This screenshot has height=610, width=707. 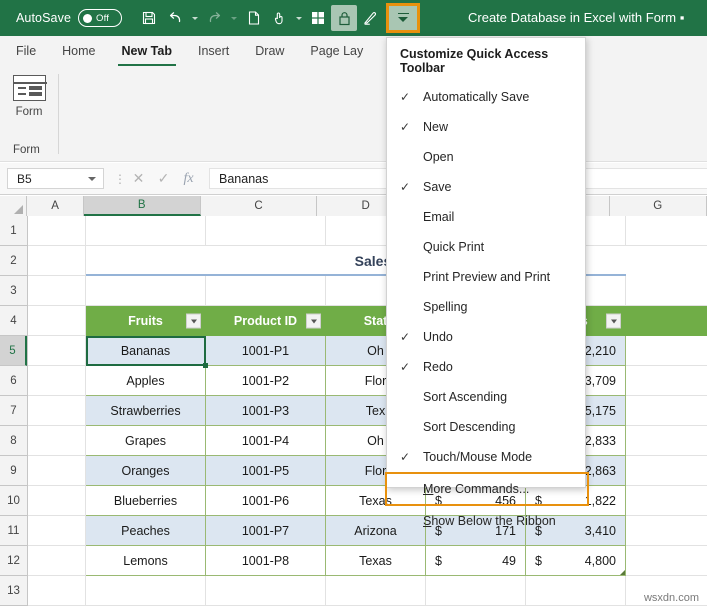 What do you see at coordinates (486, 521) in the screenshot?
I see `qat-menu-item-show-below-the-ribbon: Show Below the Ribbon` at bounding box center [486, 521].